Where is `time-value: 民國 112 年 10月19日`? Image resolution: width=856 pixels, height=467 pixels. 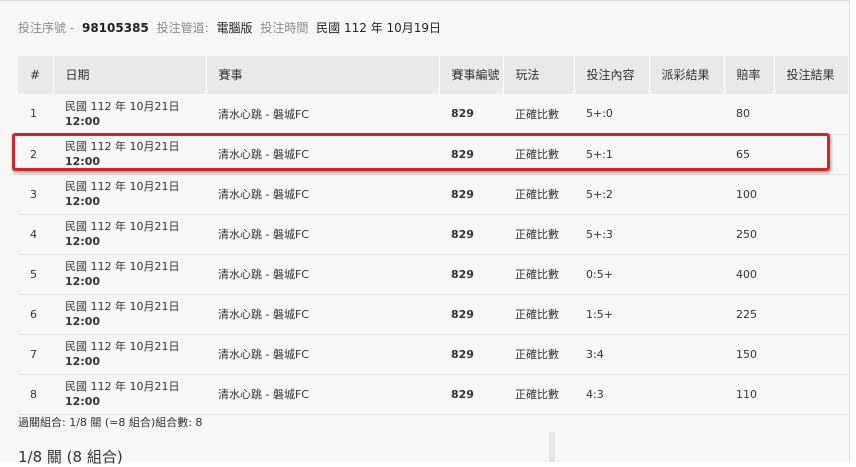 time-value: 民國 112 年 10月19日 is located at coordinates (379, 28).